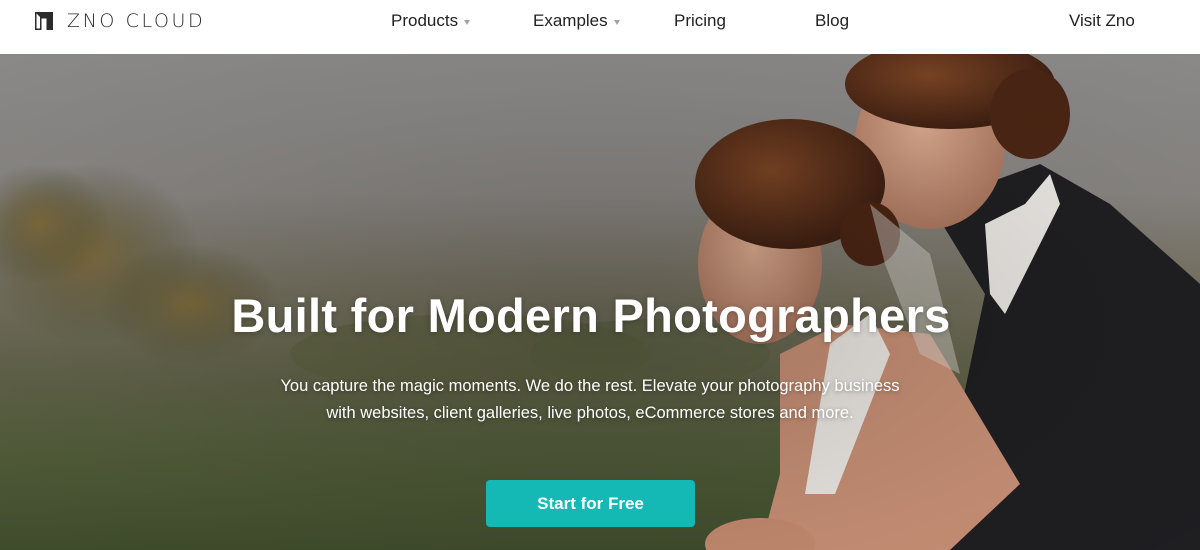 The height and width of the screenshot is (550, 1200). I want to click on visit-zno-link: Visit Zno, so click(1102, 21).